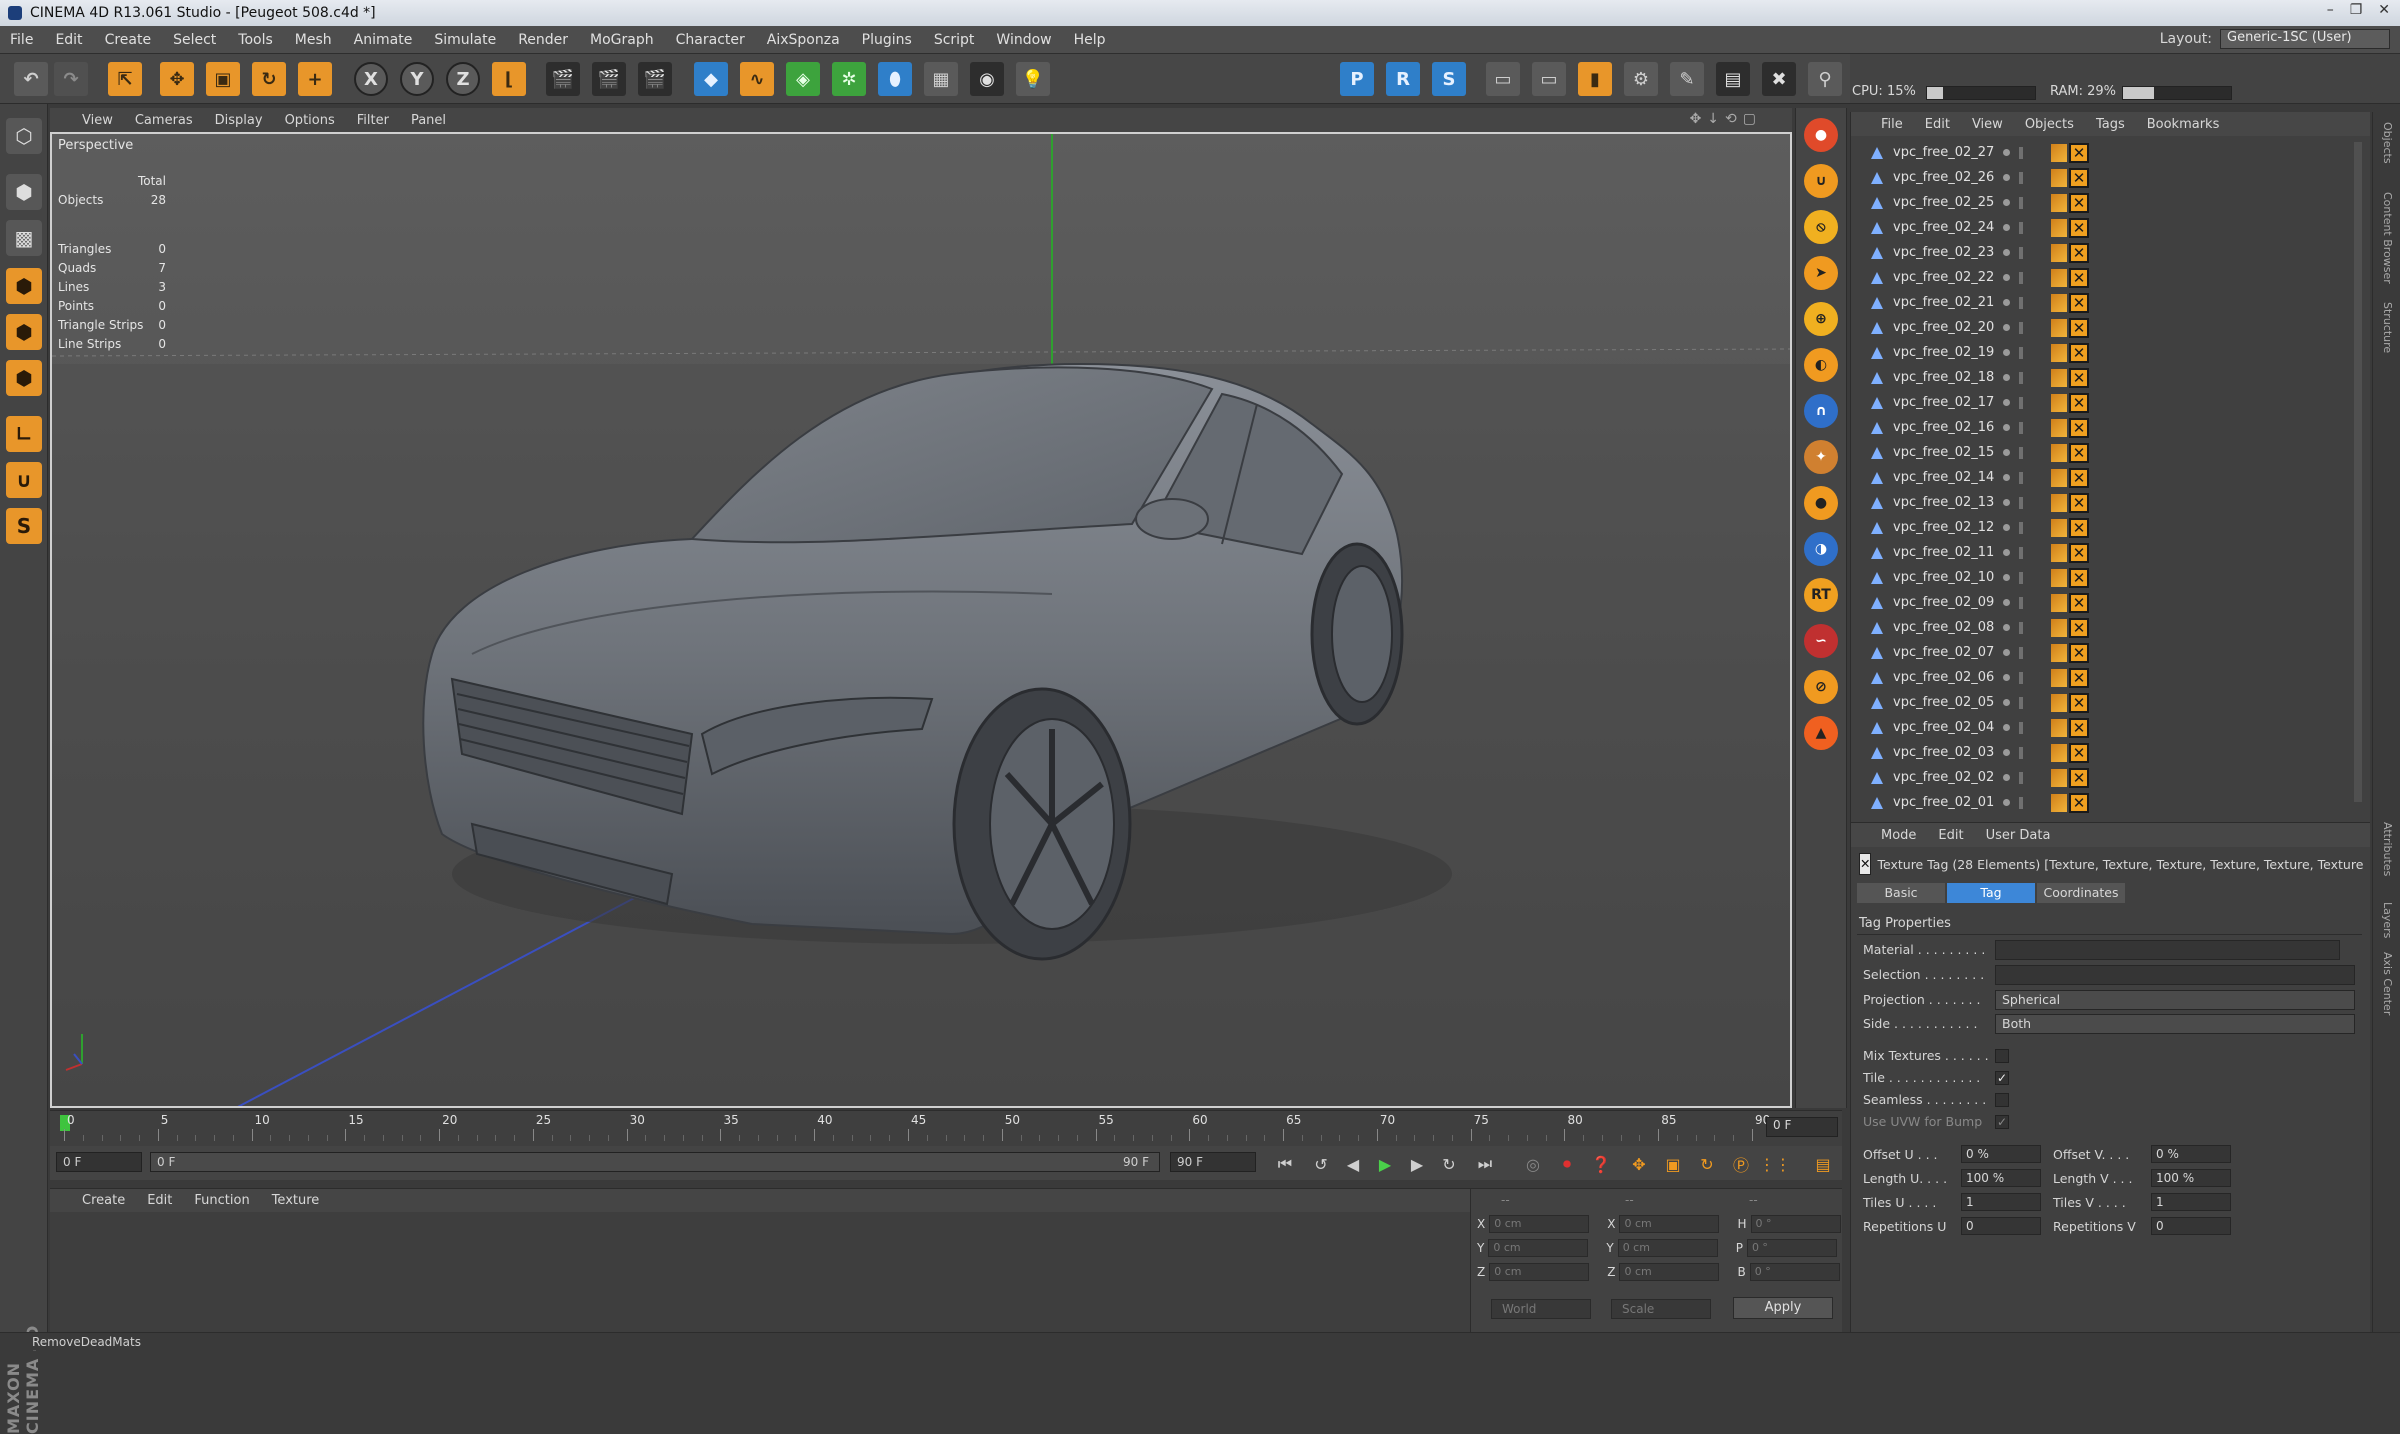 The height and width of the screenshot is (1434, 2400). Describe the element at coordinates (1775, 1164) in the screenshot. I see `record-pla-icon: ⋮⋮` at that location.